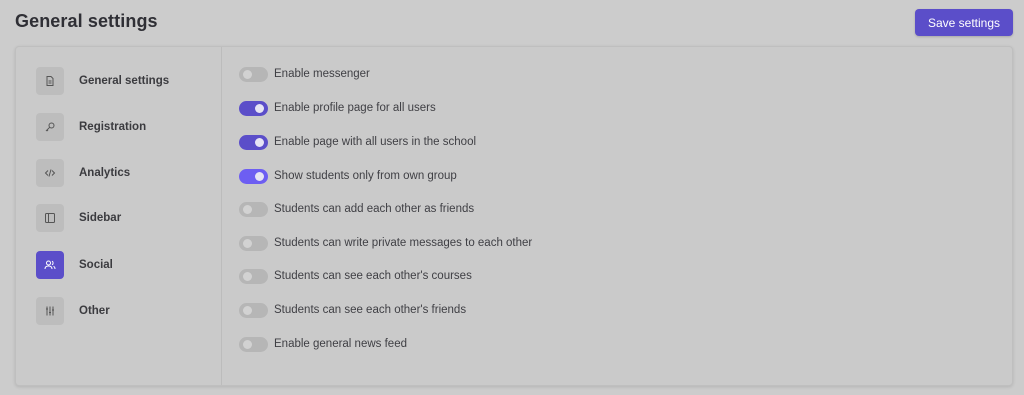 This screenshot has height=395, width=1024. I want to click on sidebar-item-analytics: Analytics, so click(126, 173).